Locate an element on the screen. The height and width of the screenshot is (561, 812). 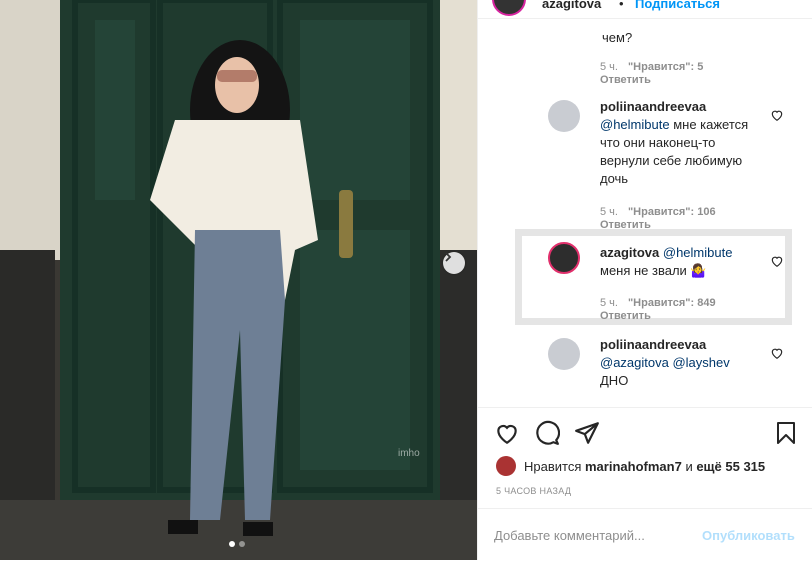
add-comment-bar: Добавьте комментарий... Опубликовать is located at coordinates (645, 534).